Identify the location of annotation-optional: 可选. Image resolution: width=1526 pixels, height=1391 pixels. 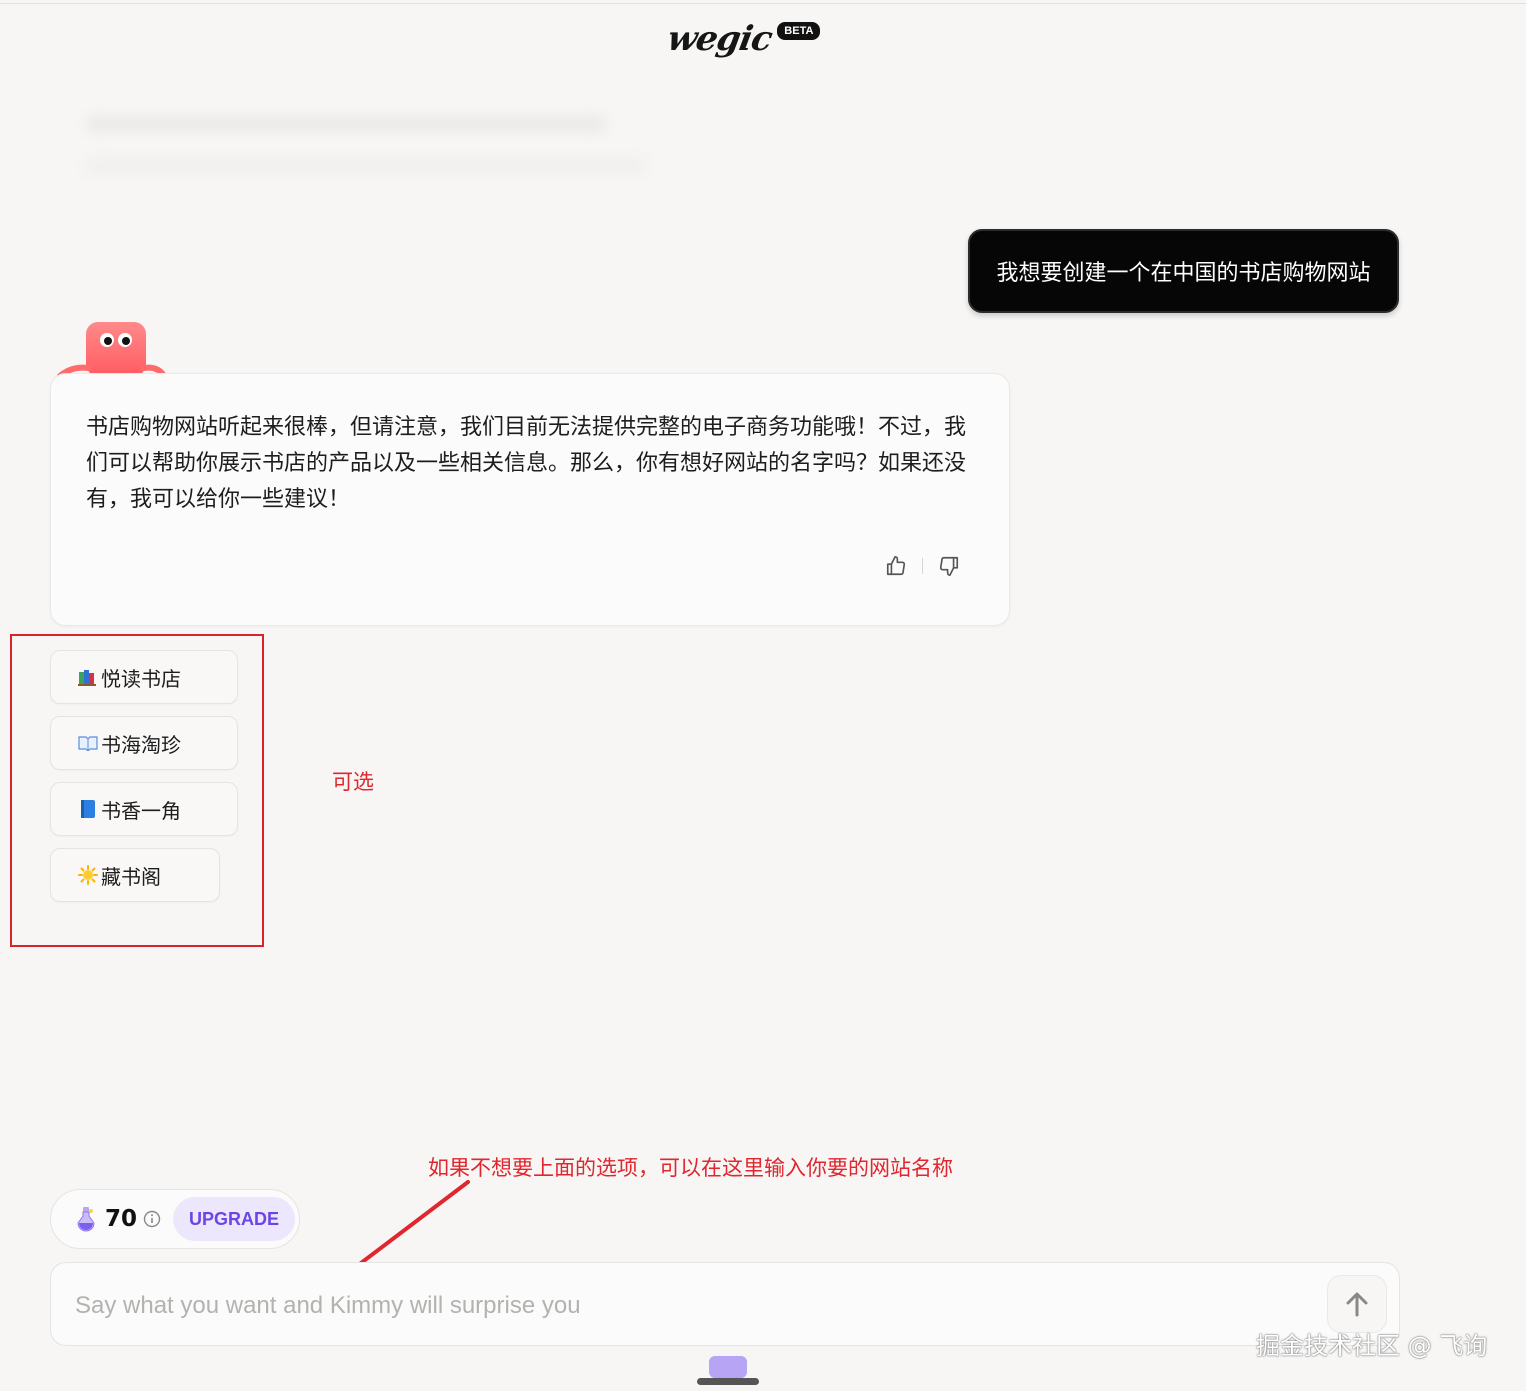
(353, 782).